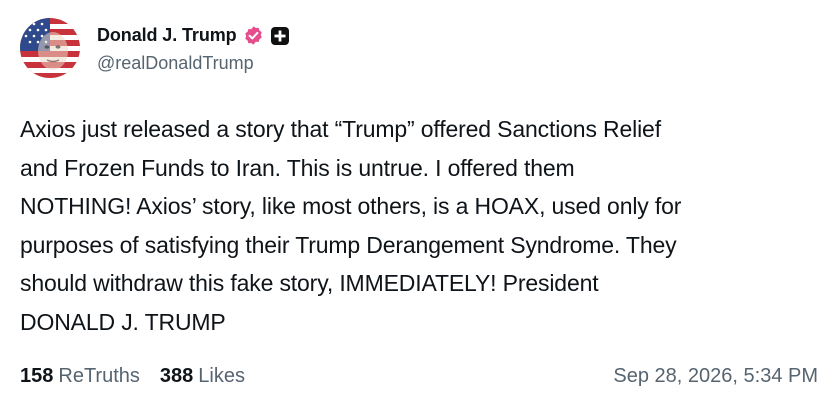 The height and width of the screenshot is (416, 840). Describe the element at coordinates (221, 375) in the screenshot. I see `likes-label: Likes` at that location.